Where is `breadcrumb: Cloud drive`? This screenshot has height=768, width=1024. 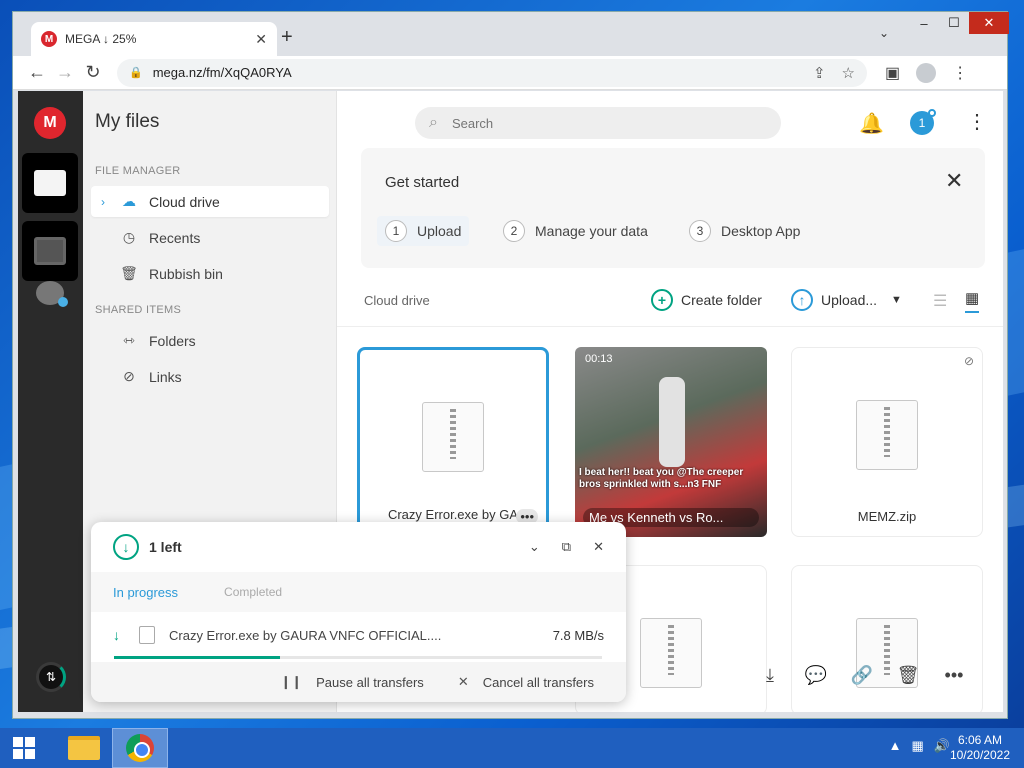
breadcrumb: Cloud drive is located at coordinates (397, 300).